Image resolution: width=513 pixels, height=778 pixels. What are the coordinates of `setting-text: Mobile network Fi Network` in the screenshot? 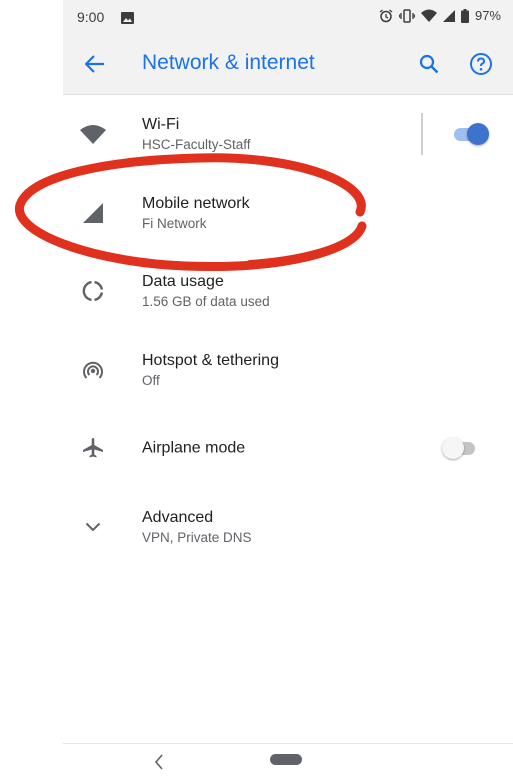 It's located at (282, 213).